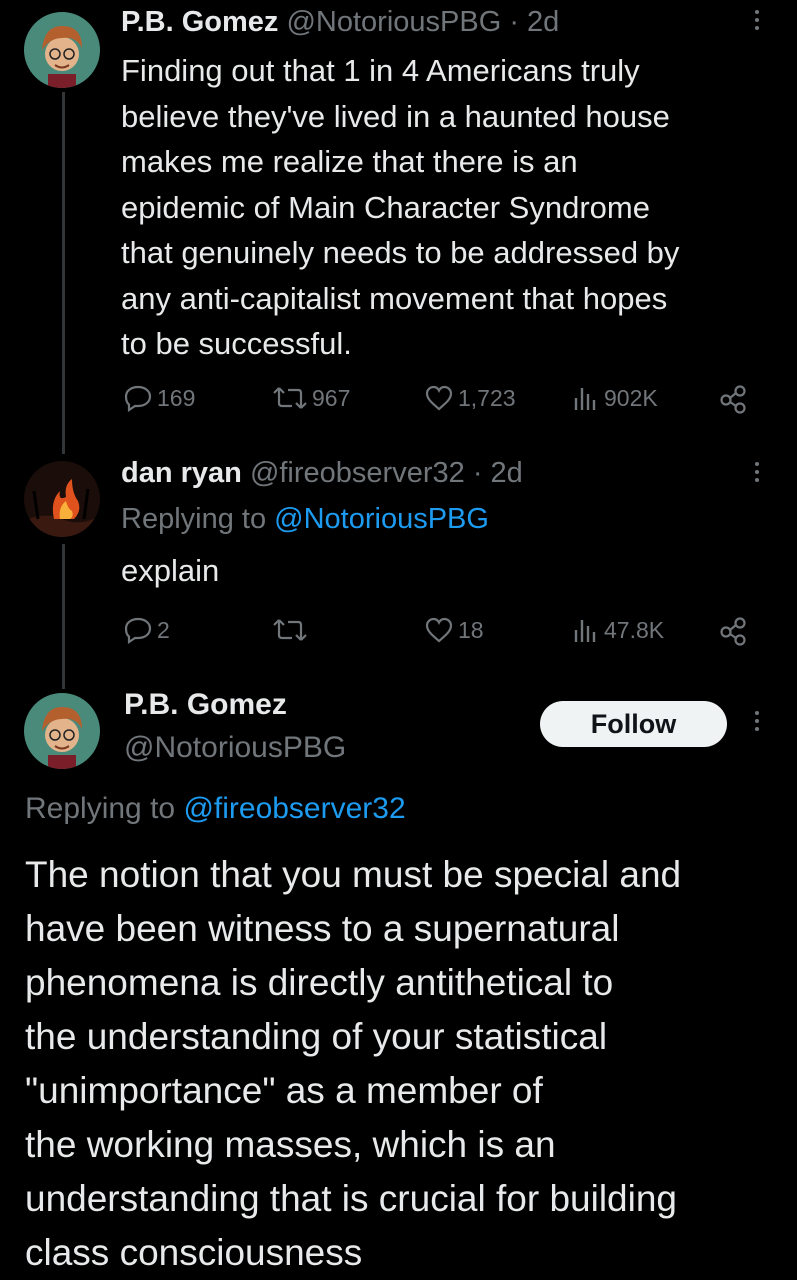 This screenshot has width=797, height=1280. What do you see at coordinates (357, 473) in the screenshot?
I see `author-handle: @fireobserver32` at bounding box center [357, 473].